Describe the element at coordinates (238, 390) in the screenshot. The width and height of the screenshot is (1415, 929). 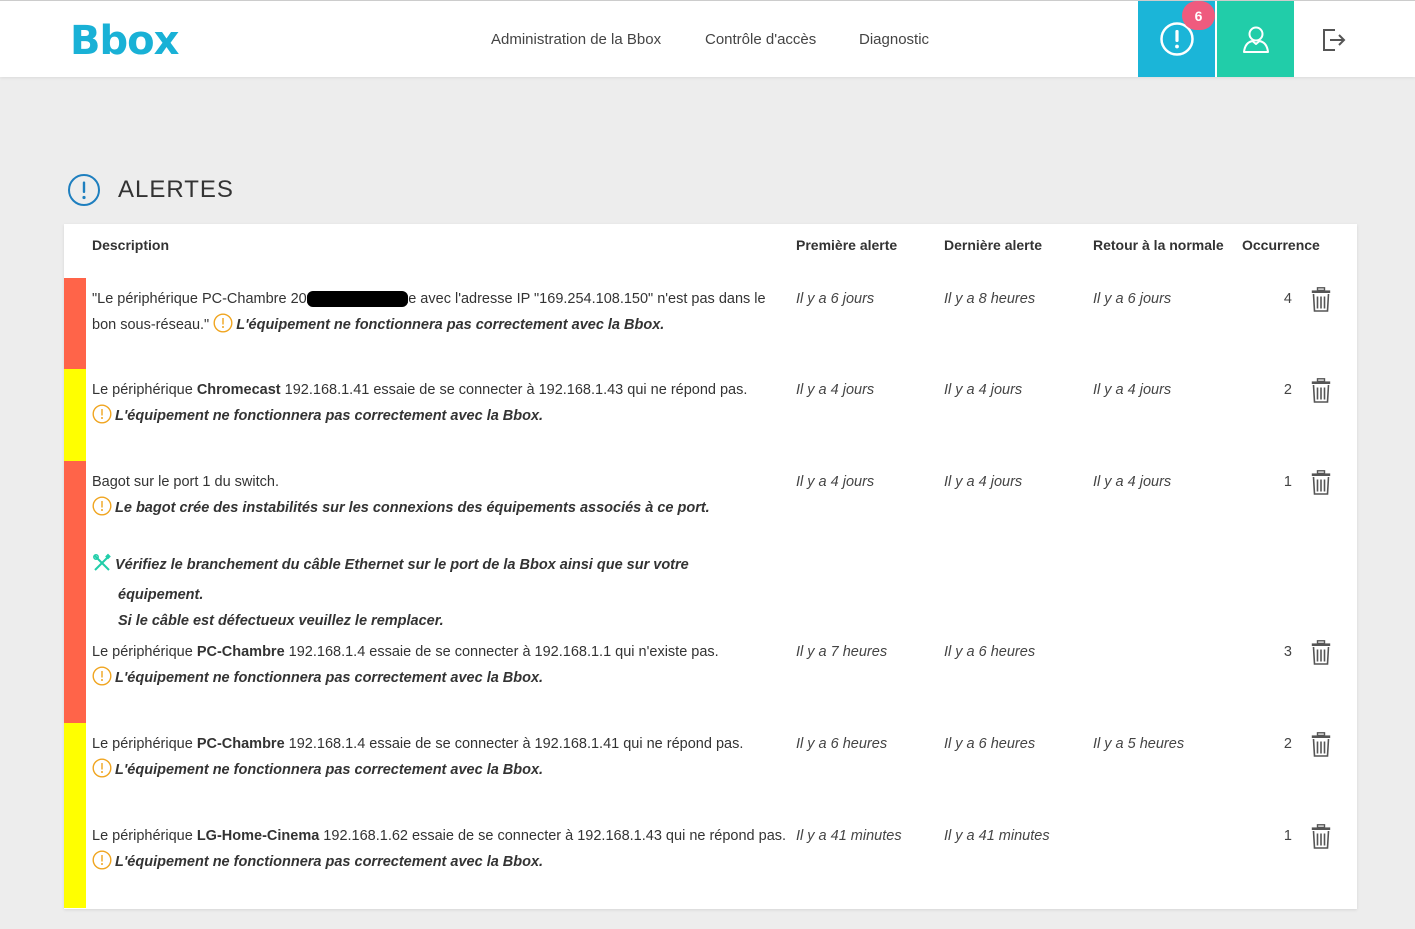
I see `device-name: Chromecast` at that location.